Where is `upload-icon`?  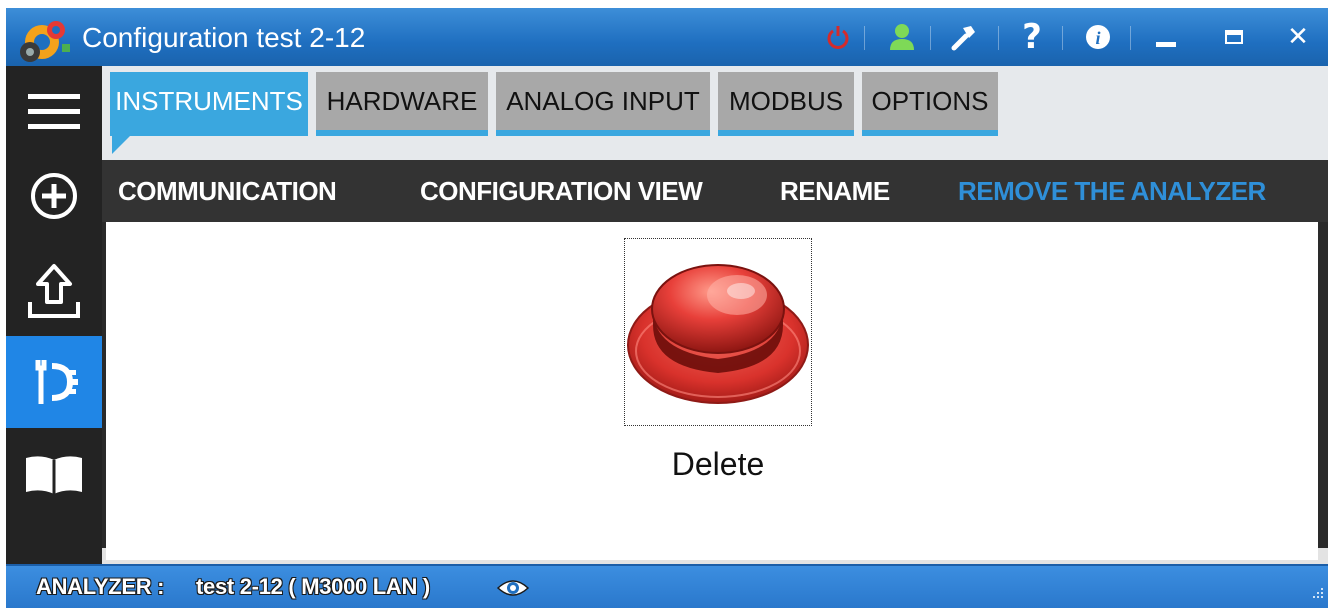 upload-icon is located at coordinates (54, 291).